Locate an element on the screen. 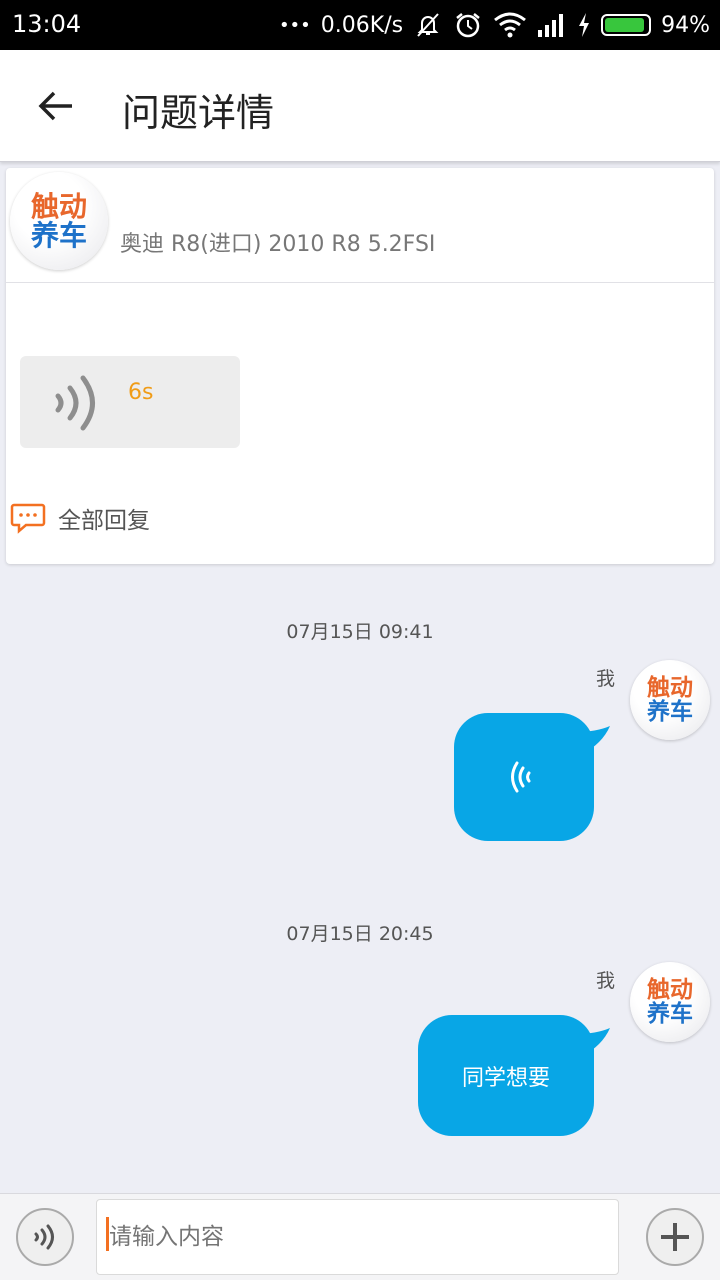  status-icons: ••• 0.06K/s 94% is located at coordinates (494, 25).